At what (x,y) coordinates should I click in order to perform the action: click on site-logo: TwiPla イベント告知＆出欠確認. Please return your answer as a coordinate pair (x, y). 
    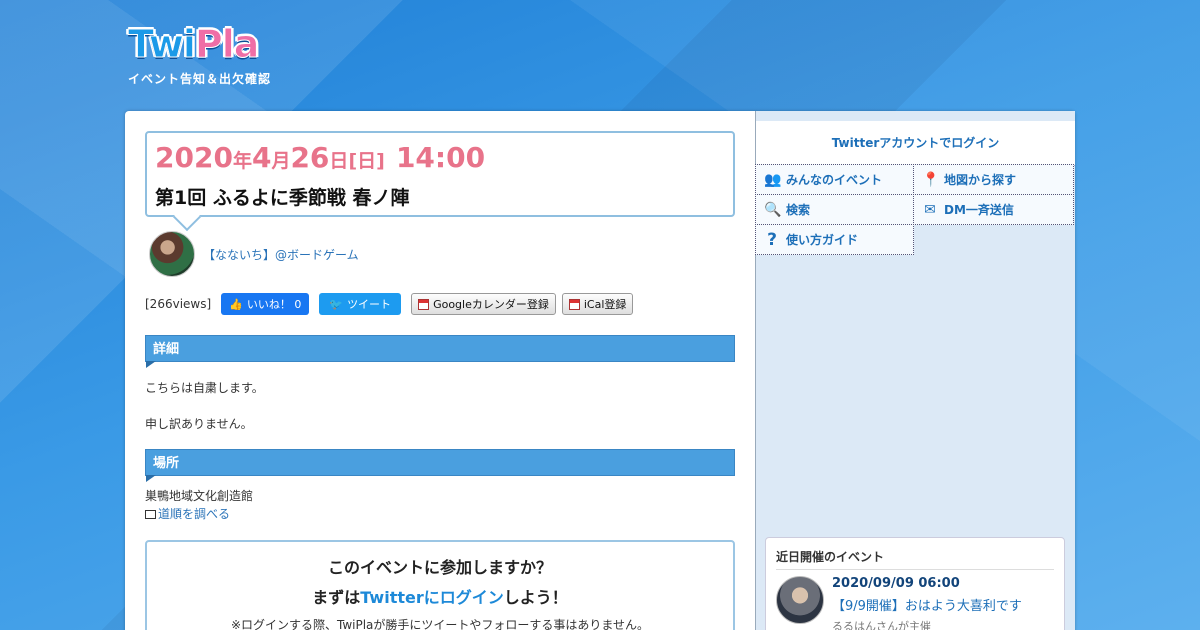
    Looking at the image, I should click on (199, 54).